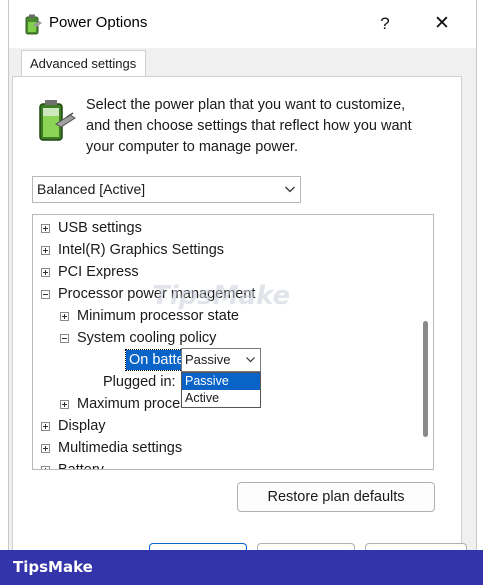 This screenshot has width=483, height=585. I want to click on close-button: ✕, so click(442, 24).